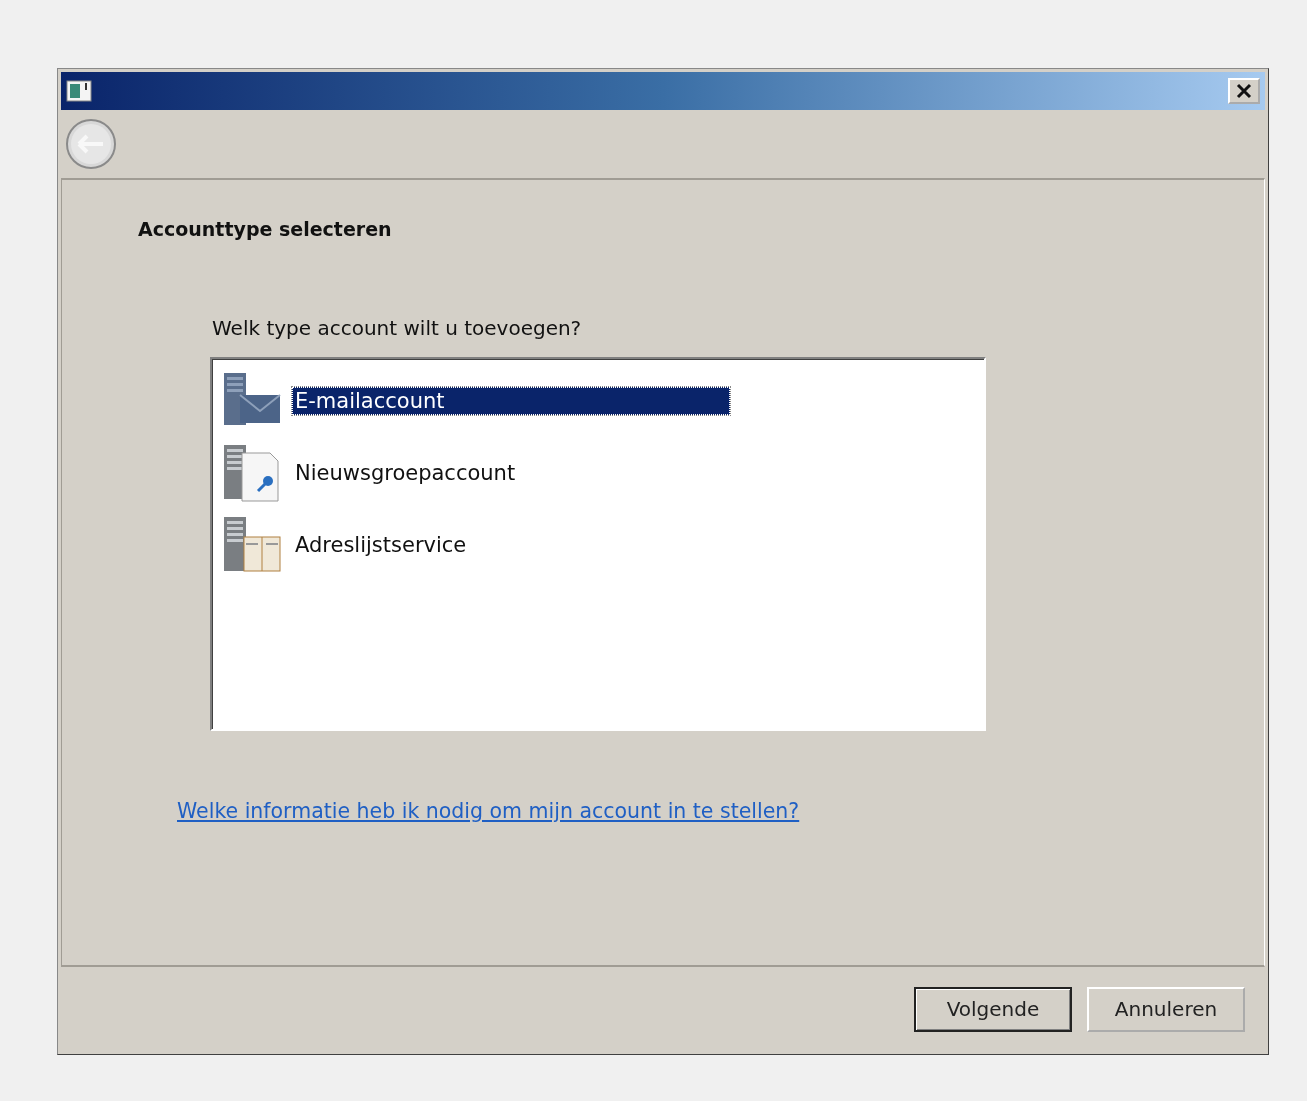 This screenshot has height=1101, width=1307. What do you see at coordinates (397, 328) in the screenshot?
I see `question-label: Welk type account wilt u toevoegen?` at bounding box center [397, 328].